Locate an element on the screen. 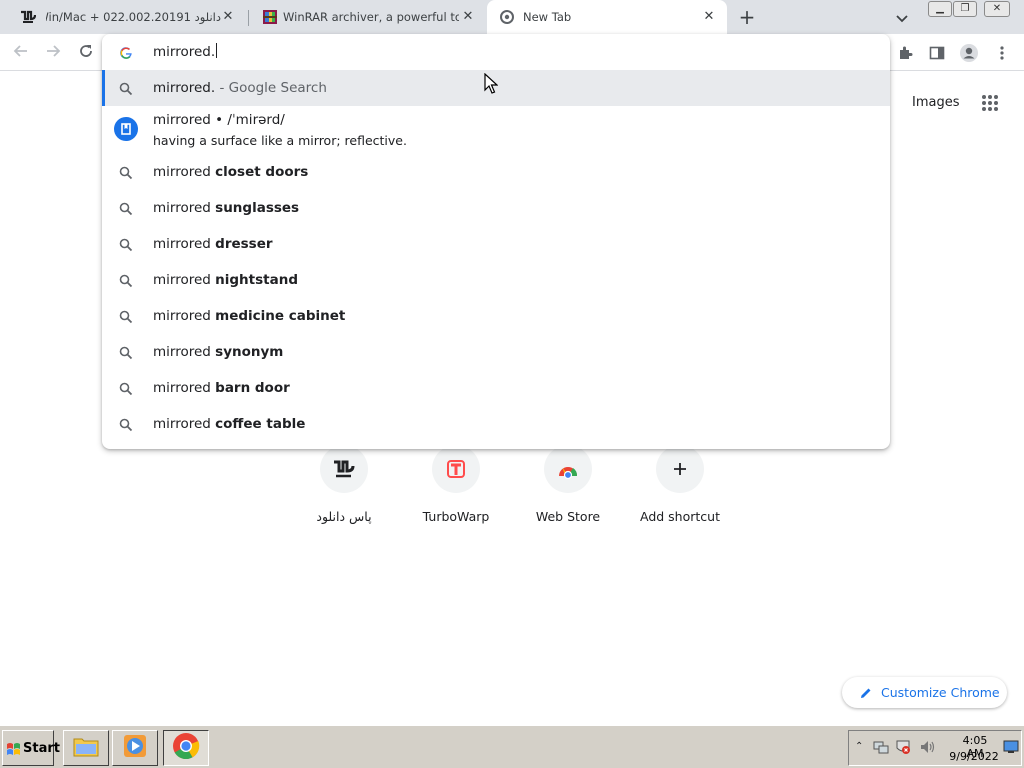 The height and width of the screenshot is (768, 1024). taskbar-media-player is located at coordinates (135, 748).